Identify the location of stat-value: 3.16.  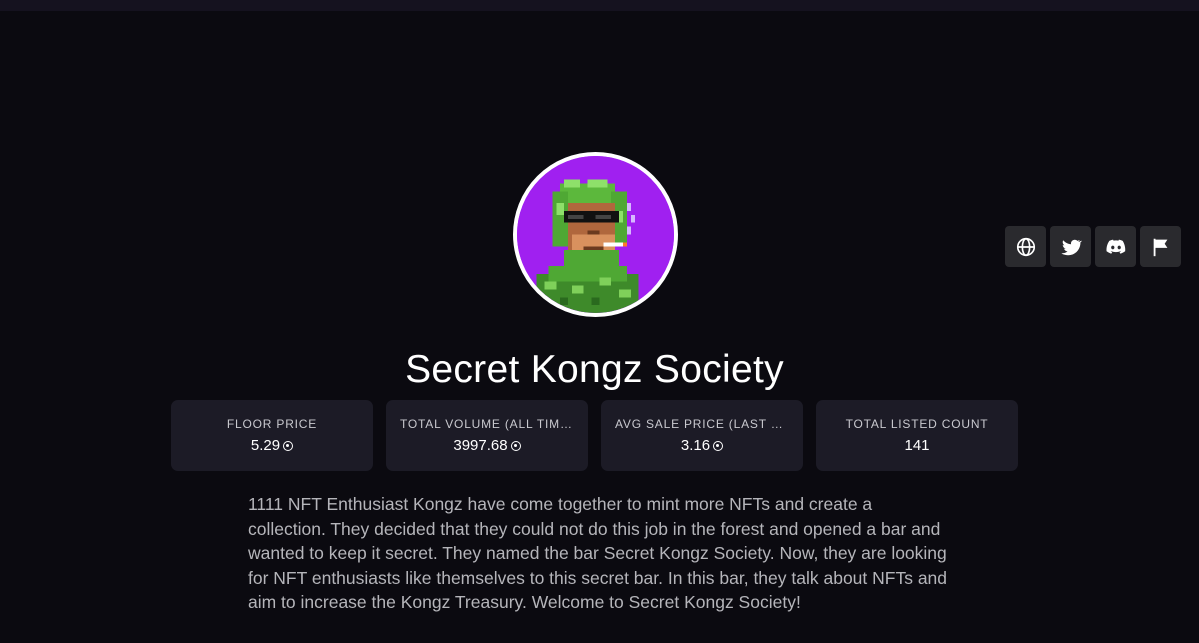
(695, 445).